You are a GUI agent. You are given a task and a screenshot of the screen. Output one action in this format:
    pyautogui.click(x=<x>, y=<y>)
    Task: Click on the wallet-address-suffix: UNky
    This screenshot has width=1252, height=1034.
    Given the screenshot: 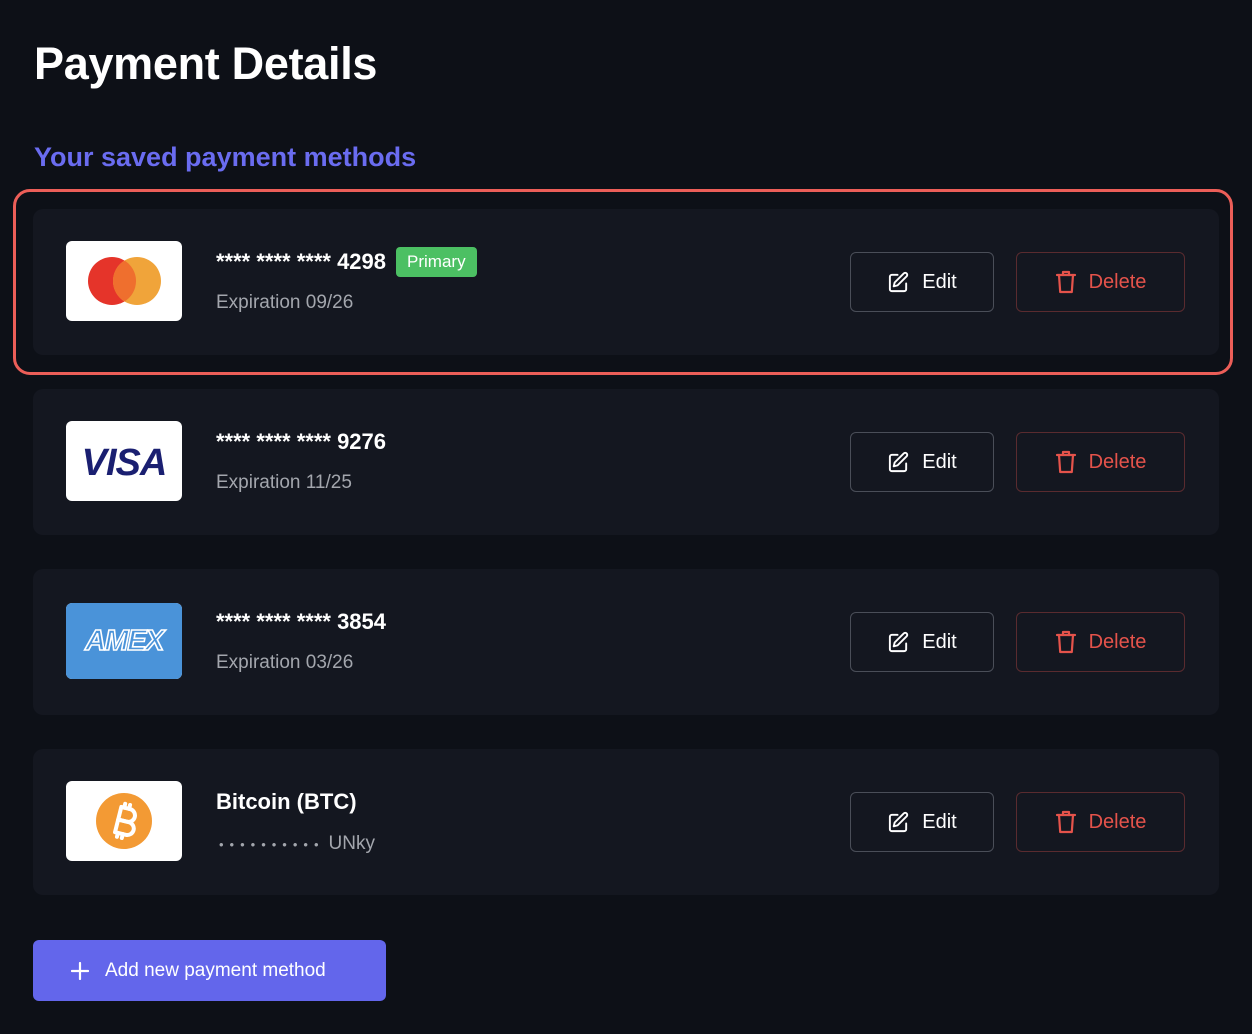 What is the action you would take?
    pyautogui.click(x=351, y=843)
    